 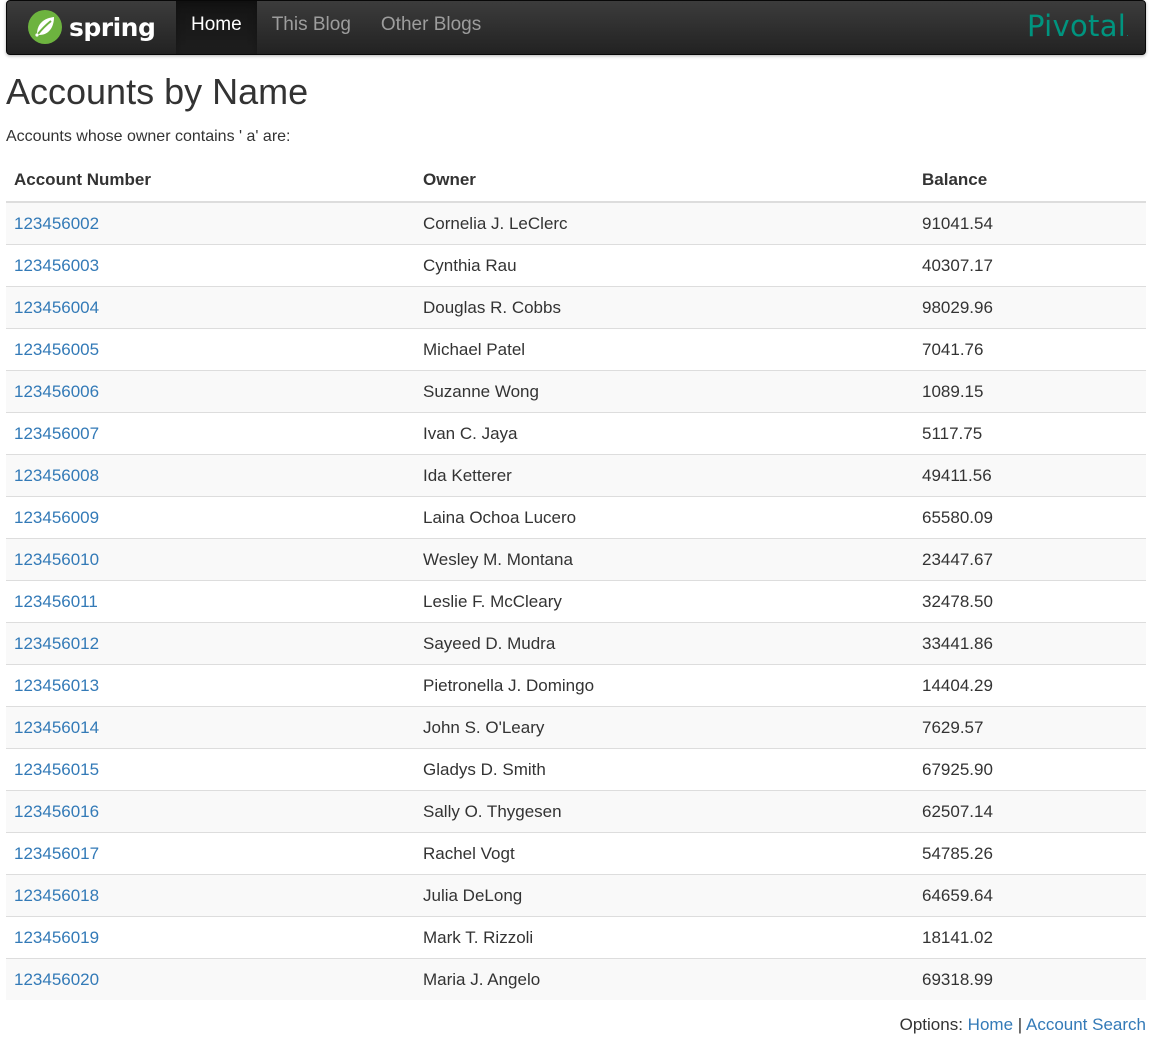 I want to click on table-row: 123456003 Cynthia Rau 40307.17, so click(x=576, y=265).